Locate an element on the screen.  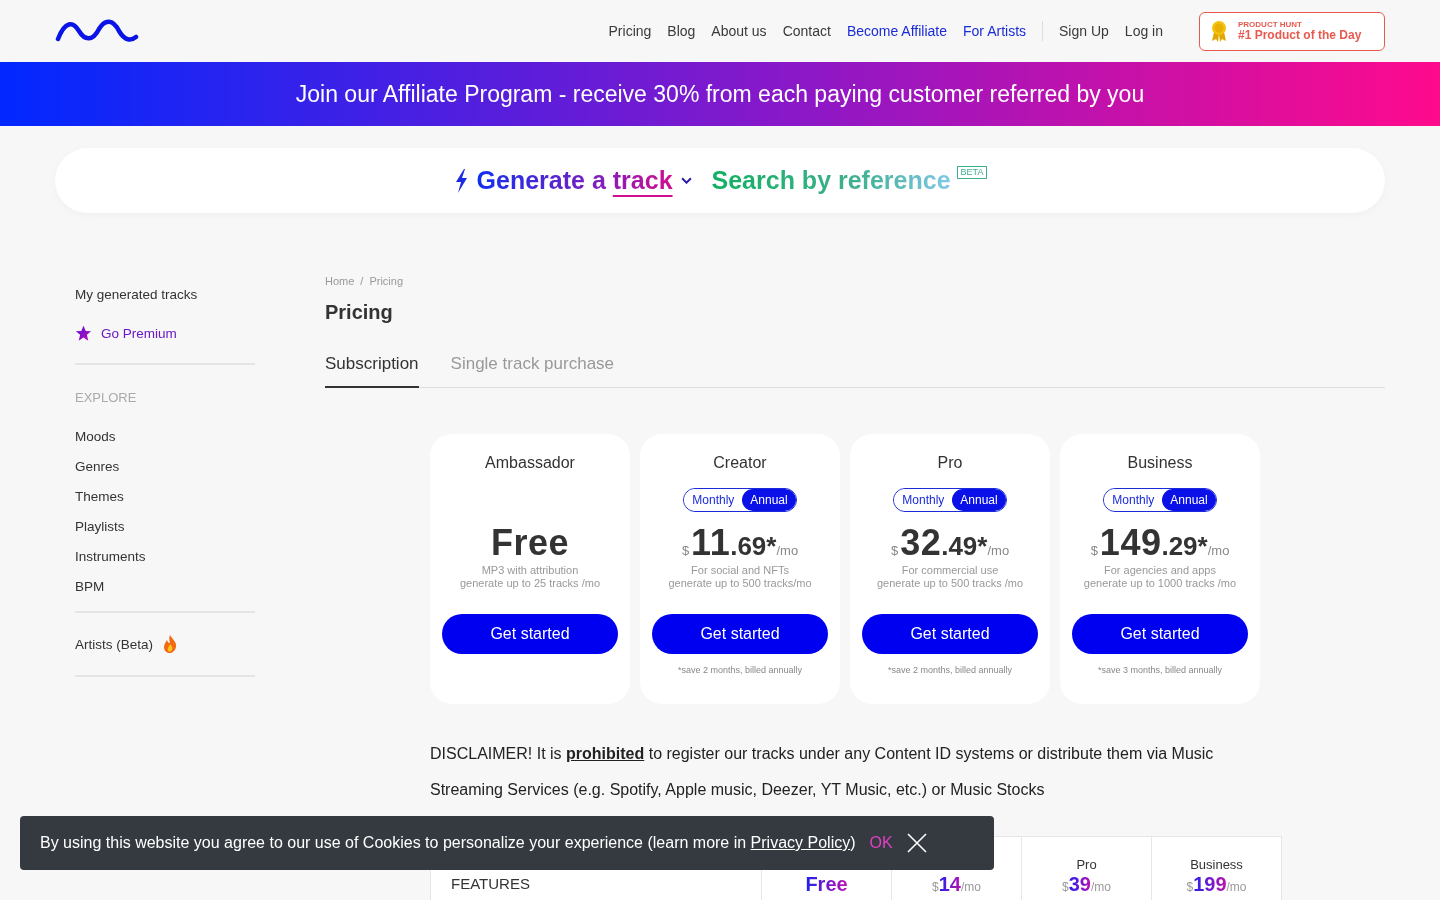
prohibited-link: prohibited is located at coordinates (605, 753).